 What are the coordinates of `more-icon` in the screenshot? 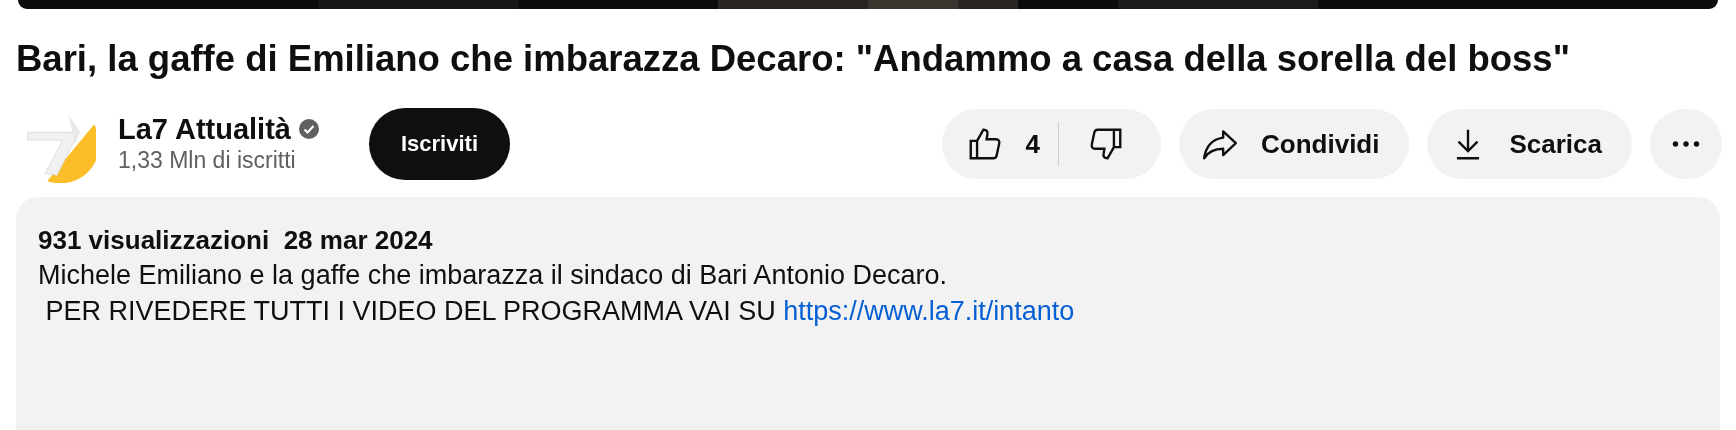 It's located at (1686, 144).